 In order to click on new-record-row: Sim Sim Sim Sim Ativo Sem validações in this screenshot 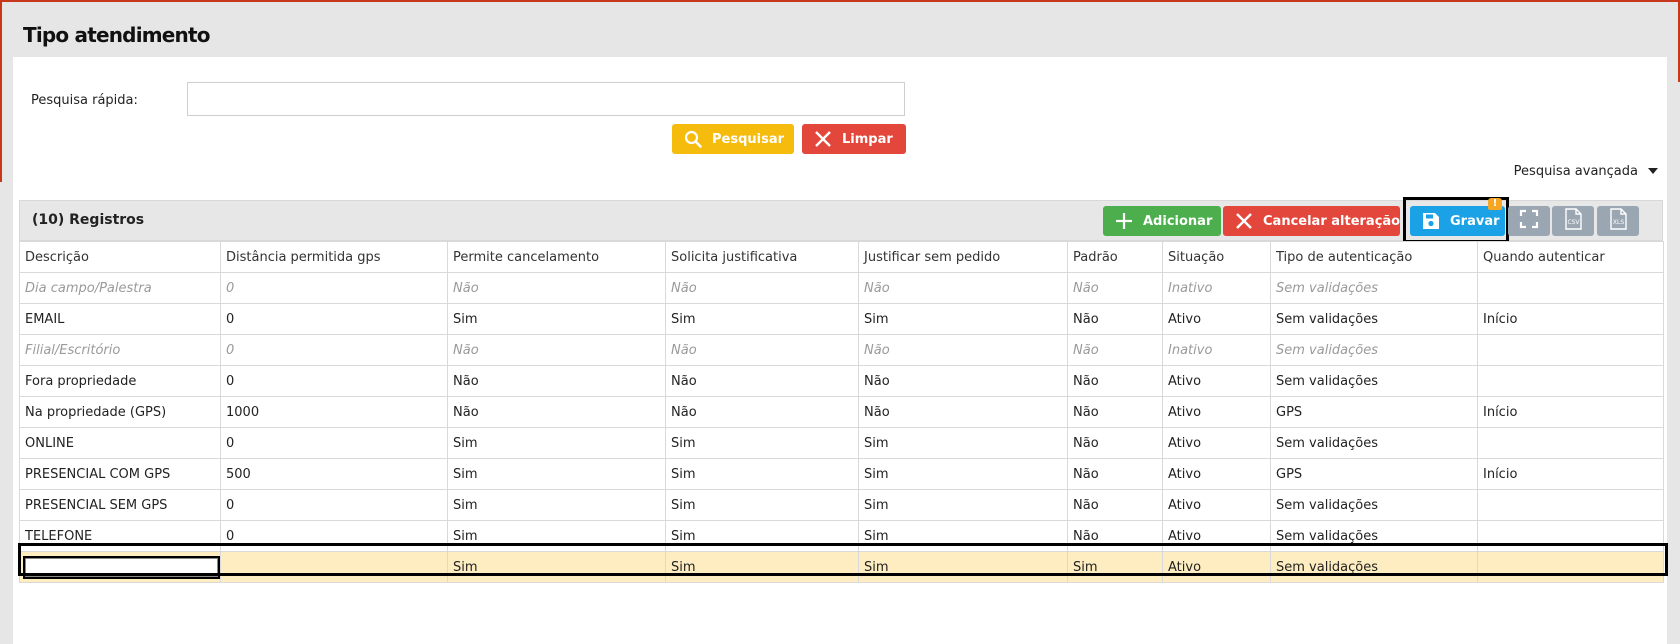, I will do `click(841, 567)`.